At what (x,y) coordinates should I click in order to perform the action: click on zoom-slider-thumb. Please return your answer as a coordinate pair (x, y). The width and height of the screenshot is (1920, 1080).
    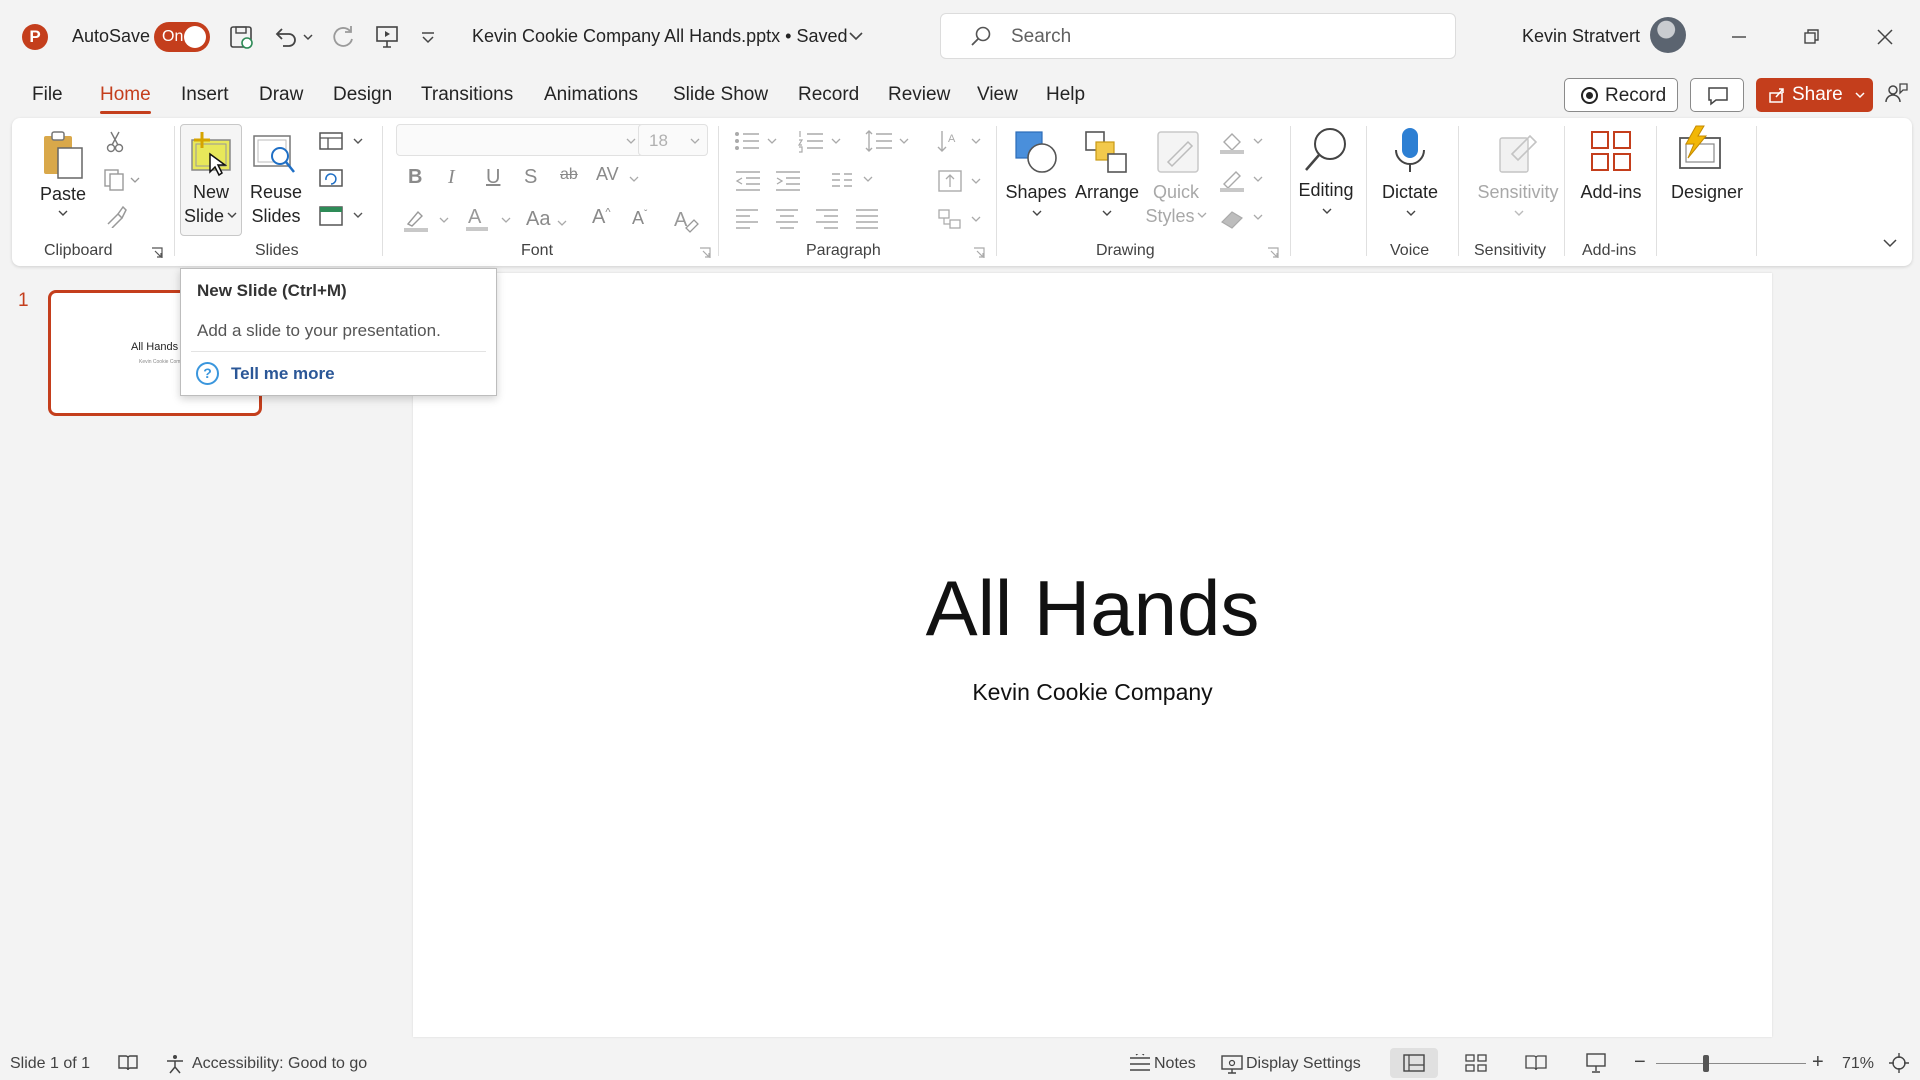
    Looking at the image, I should click on (1706, 1063).